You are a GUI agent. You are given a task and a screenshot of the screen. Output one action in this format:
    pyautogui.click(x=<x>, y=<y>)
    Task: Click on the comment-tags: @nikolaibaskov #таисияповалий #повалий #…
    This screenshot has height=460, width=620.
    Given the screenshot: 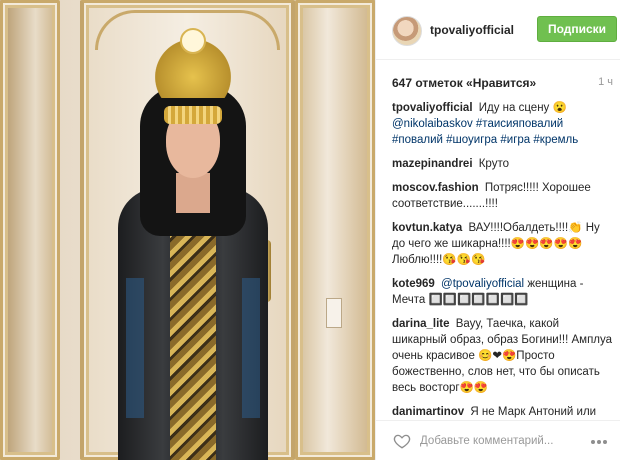 What is the action you would take?
    pyautogui.click(x=485, y=132)
    